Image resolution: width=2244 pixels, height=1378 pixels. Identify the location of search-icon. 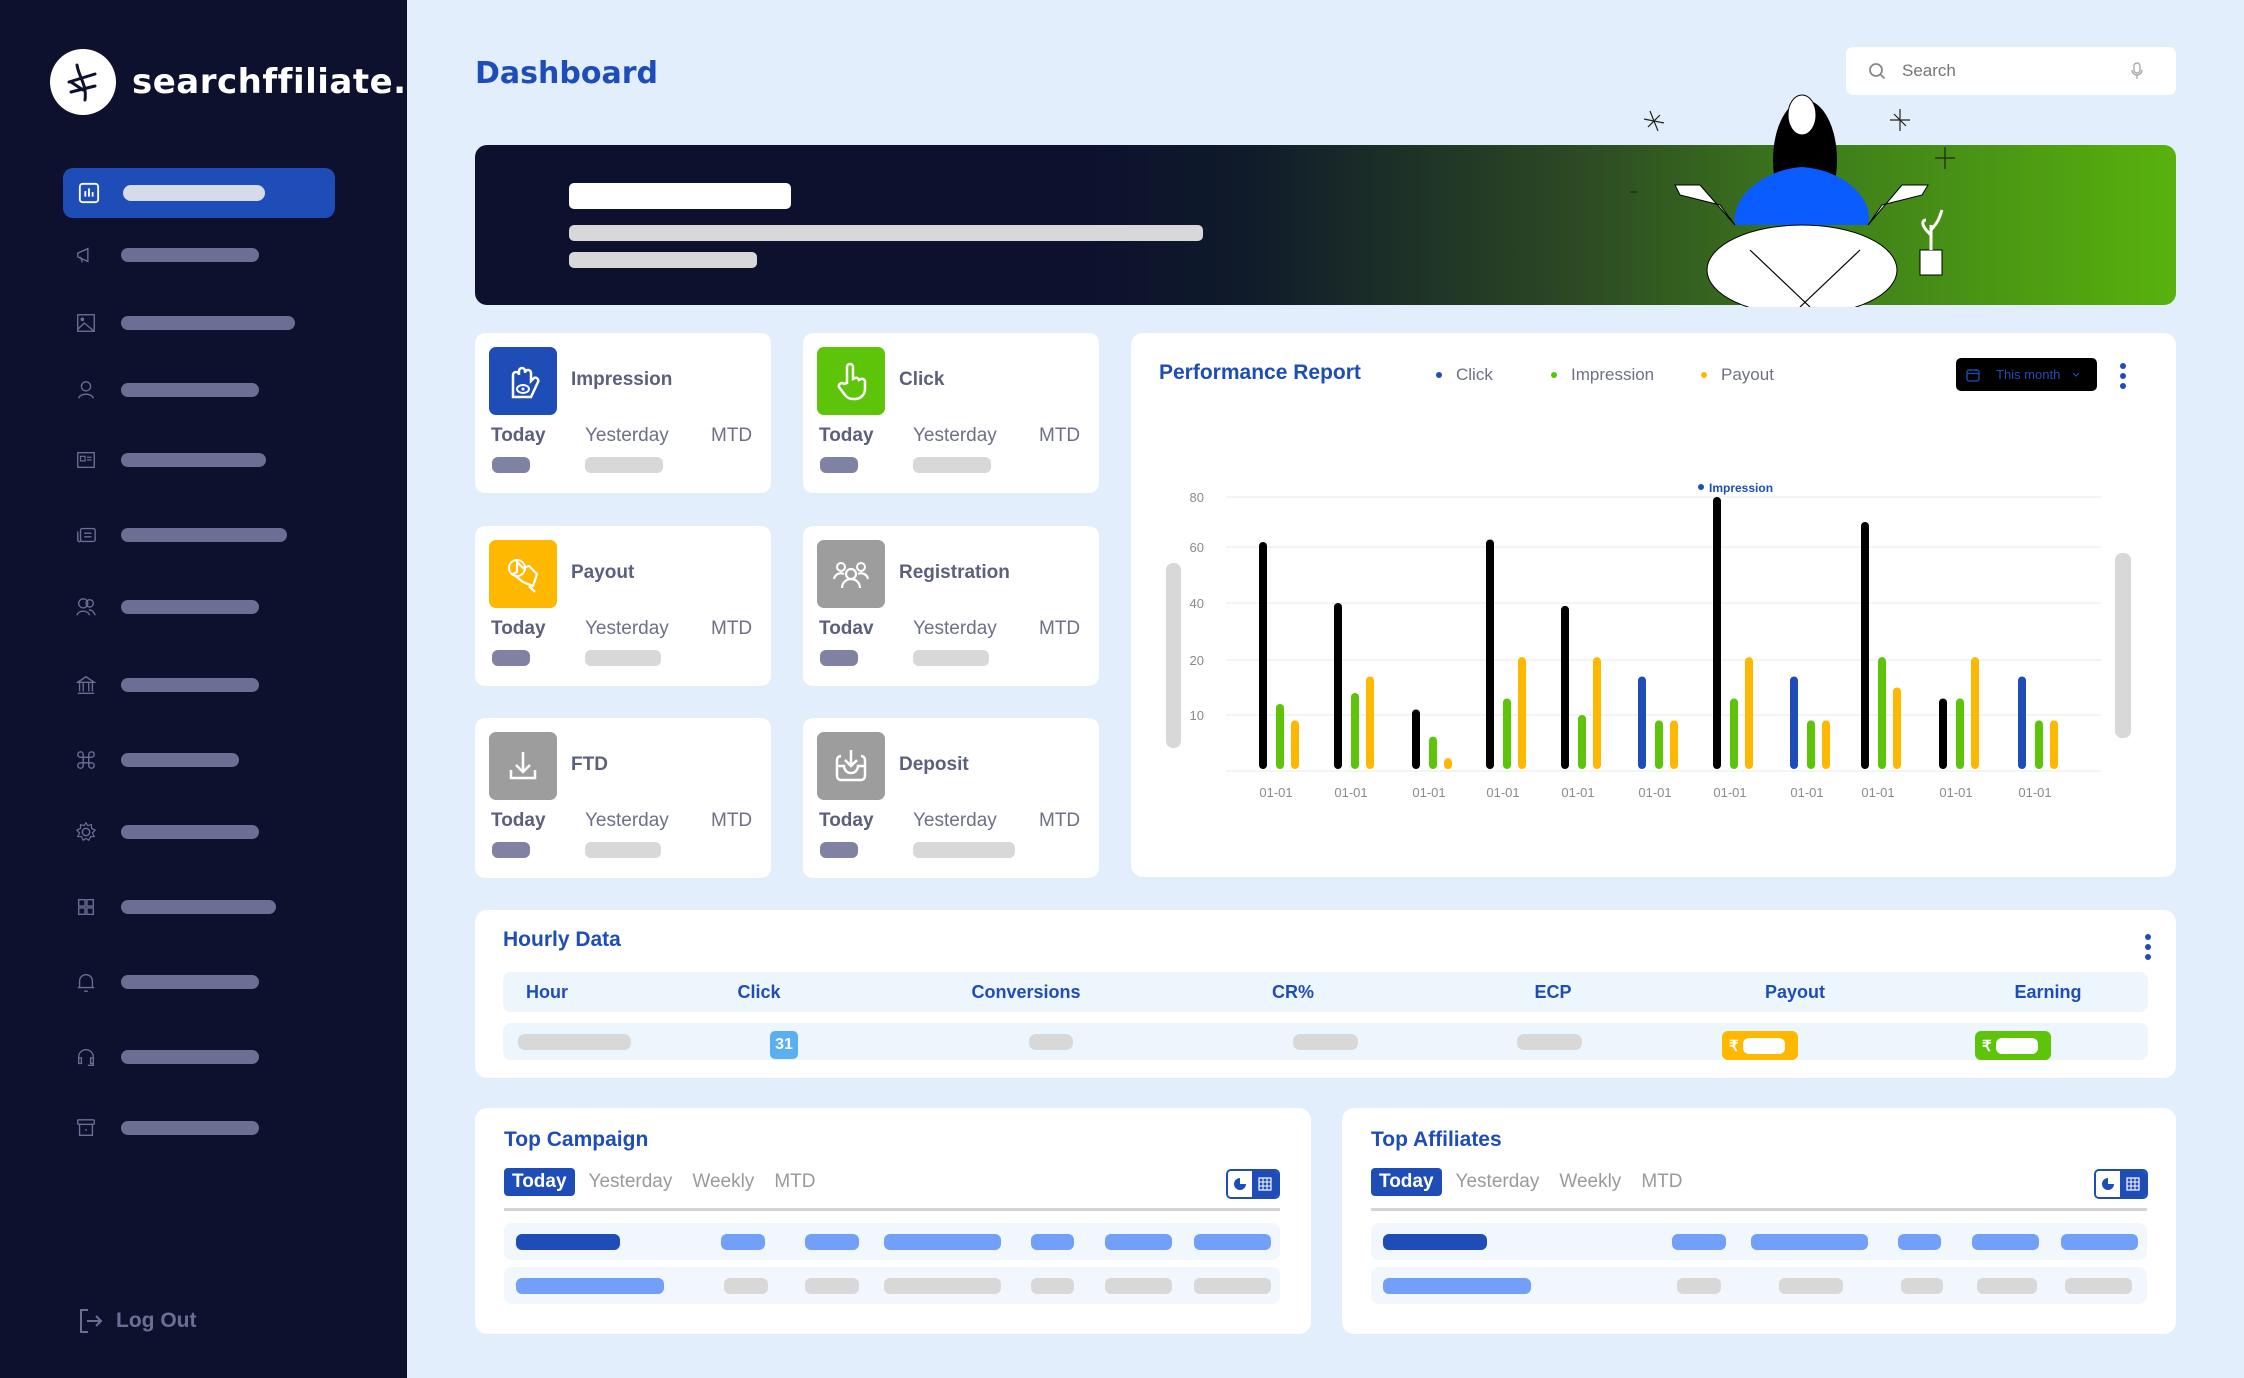
(1877, 71).